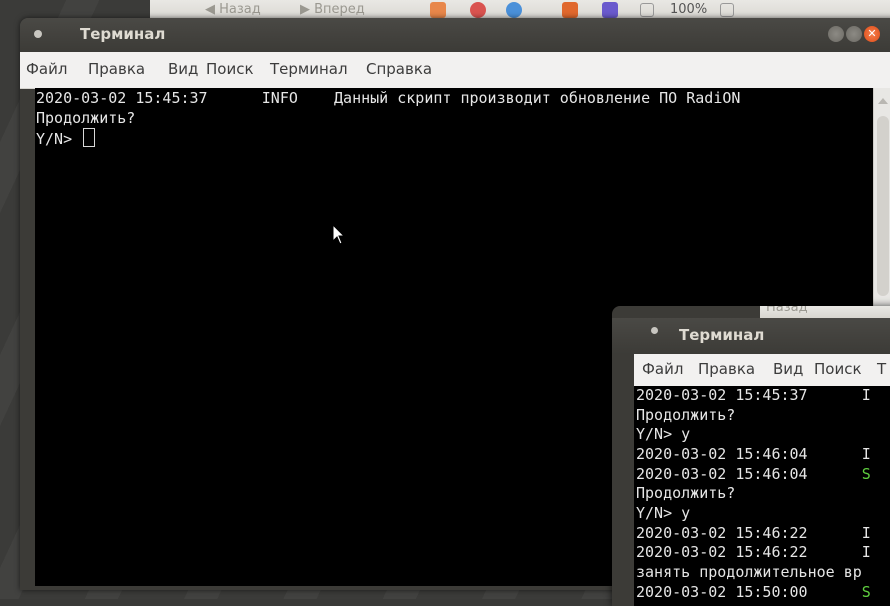 The height and width of the screenshot is (606, 890). What do you see at coordinates (478, 10) in the screenshot?
I see `browser-stop-icon` at bounding box center [478, 10].